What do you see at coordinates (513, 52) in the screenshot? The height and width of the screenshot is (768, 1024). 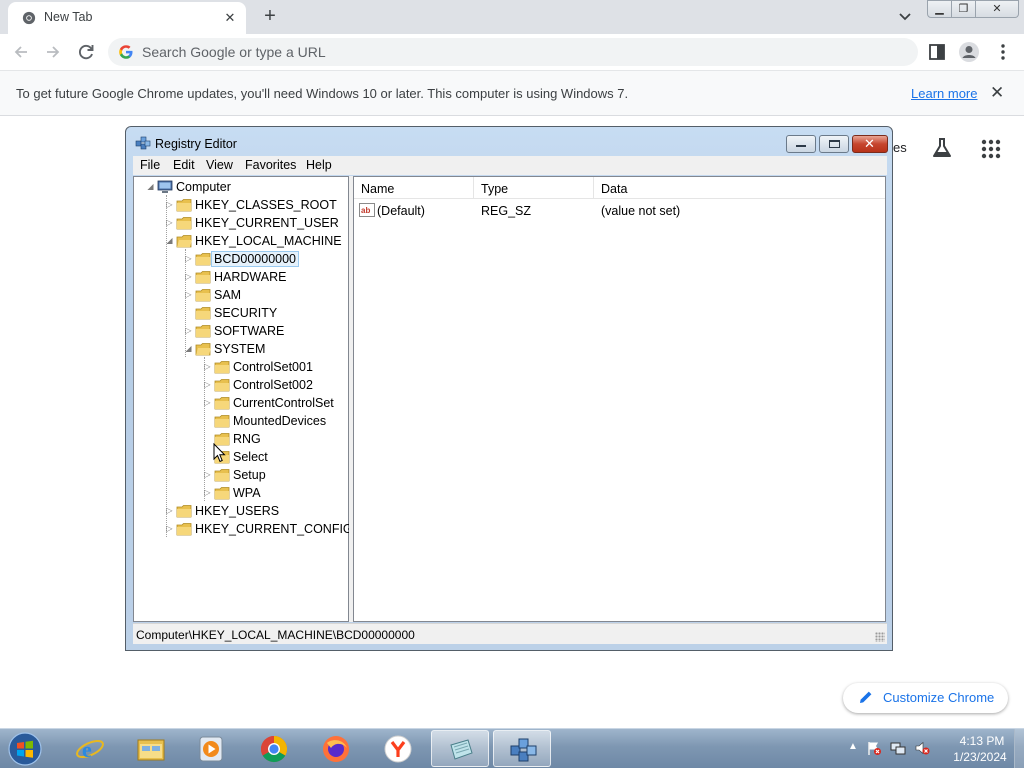 I see `omnibox: Search Google or type a URL` at bounding box center [513, 52].